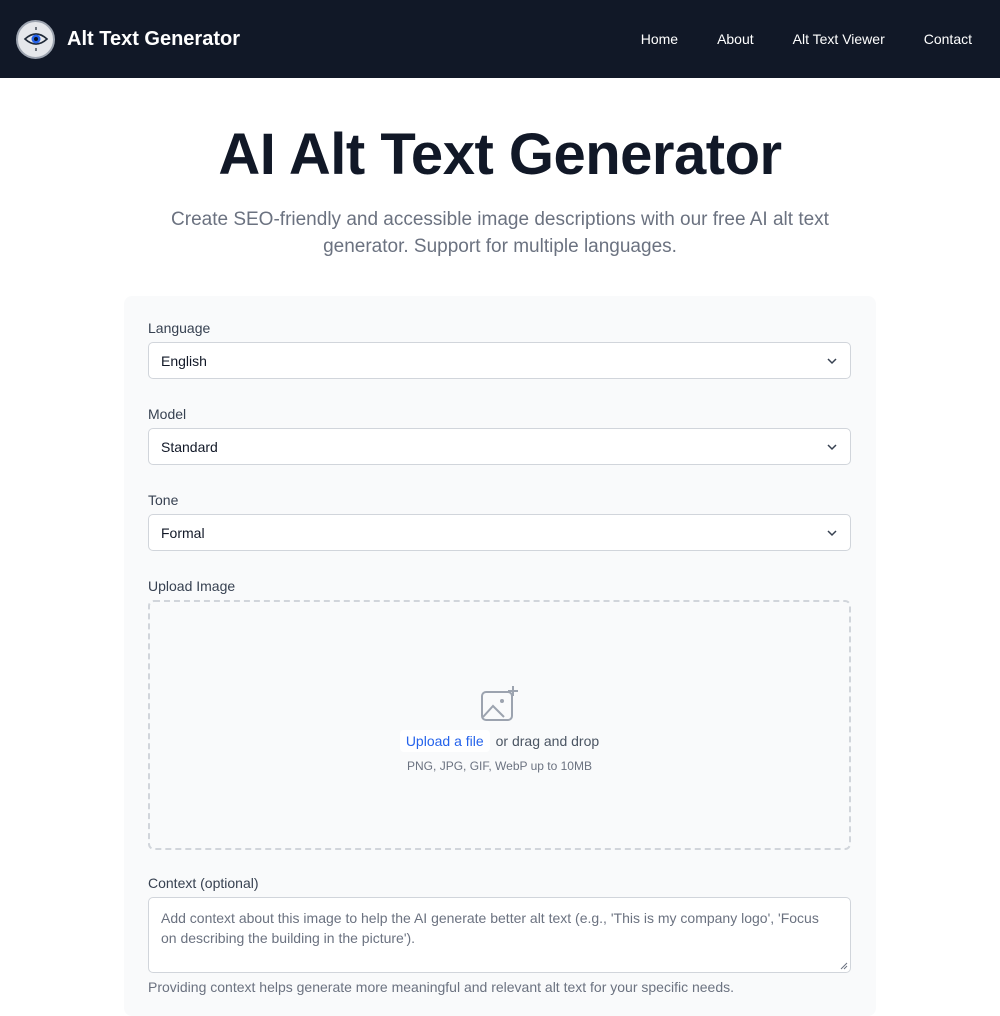 The height and width of the screenshot is (1016, 1000). Describe the element at coordinates (179, 328) in the screenshot. I see `language-label: Language` at that location.